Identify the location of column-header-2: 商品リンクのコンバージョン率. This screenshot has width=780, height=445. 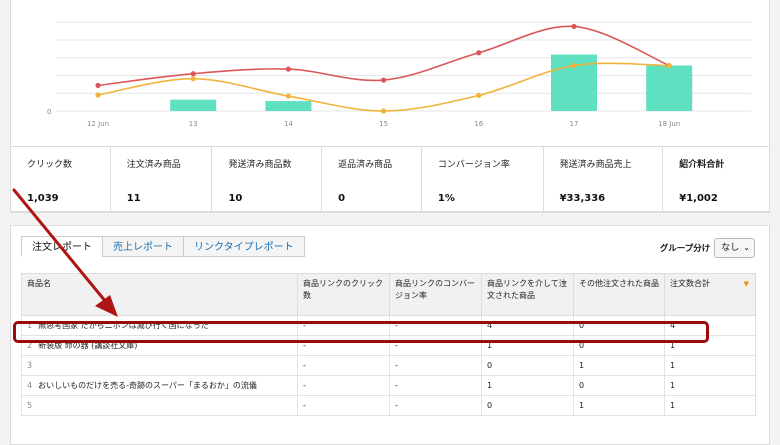
(435, 294).